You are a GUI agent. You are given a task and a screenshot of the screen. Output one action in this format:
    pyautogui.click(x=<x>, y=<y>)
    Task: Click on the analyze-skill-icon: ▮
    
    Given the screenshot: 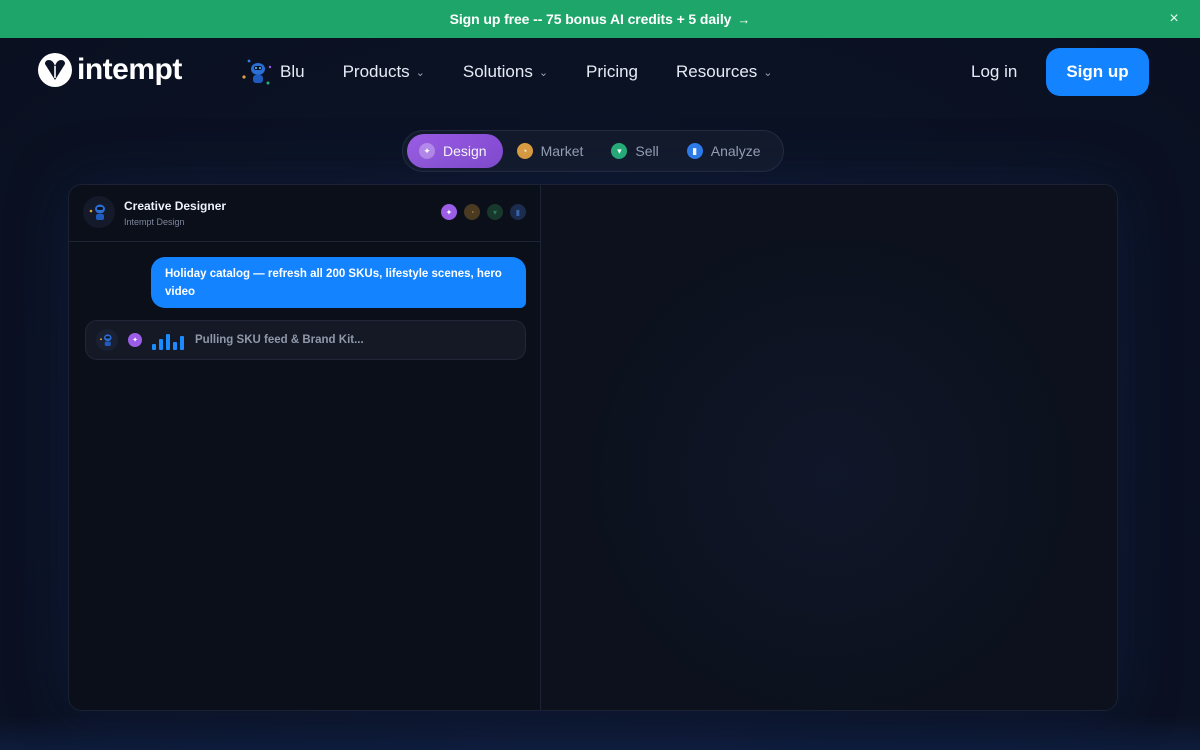 What is the action you would take?
    pyautogui.click(x=518, y=212)
    